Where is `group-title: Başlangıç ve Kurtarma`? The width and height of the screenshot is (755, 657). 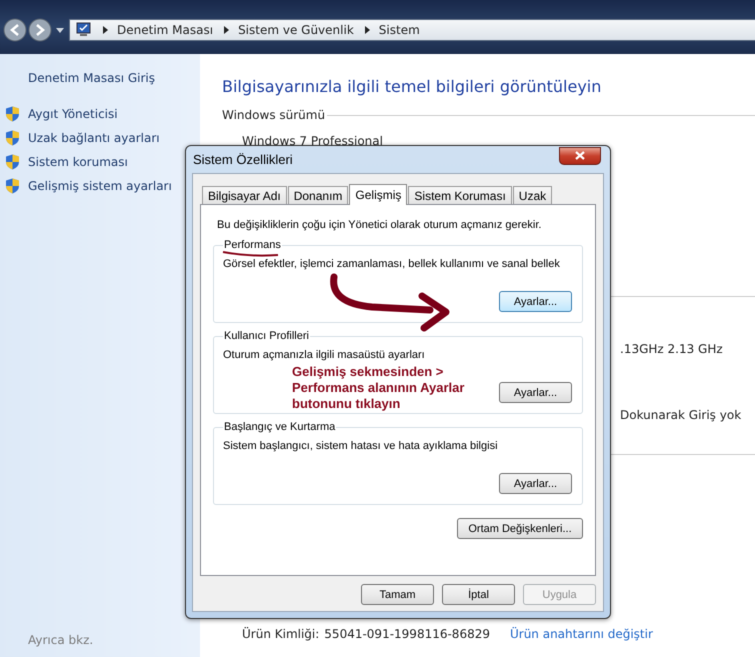
group-title: Başlangıç ve Kurtarma is located at coordinates (279, 427).